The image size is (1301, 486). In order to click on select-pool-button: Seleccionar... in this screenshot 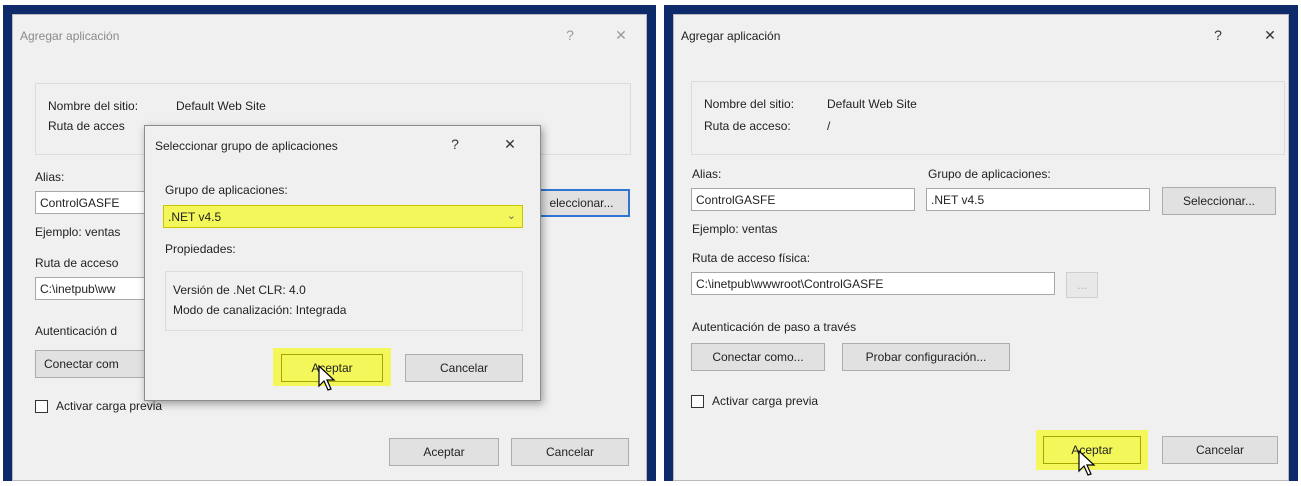, I will do `click(1219, 201)`.